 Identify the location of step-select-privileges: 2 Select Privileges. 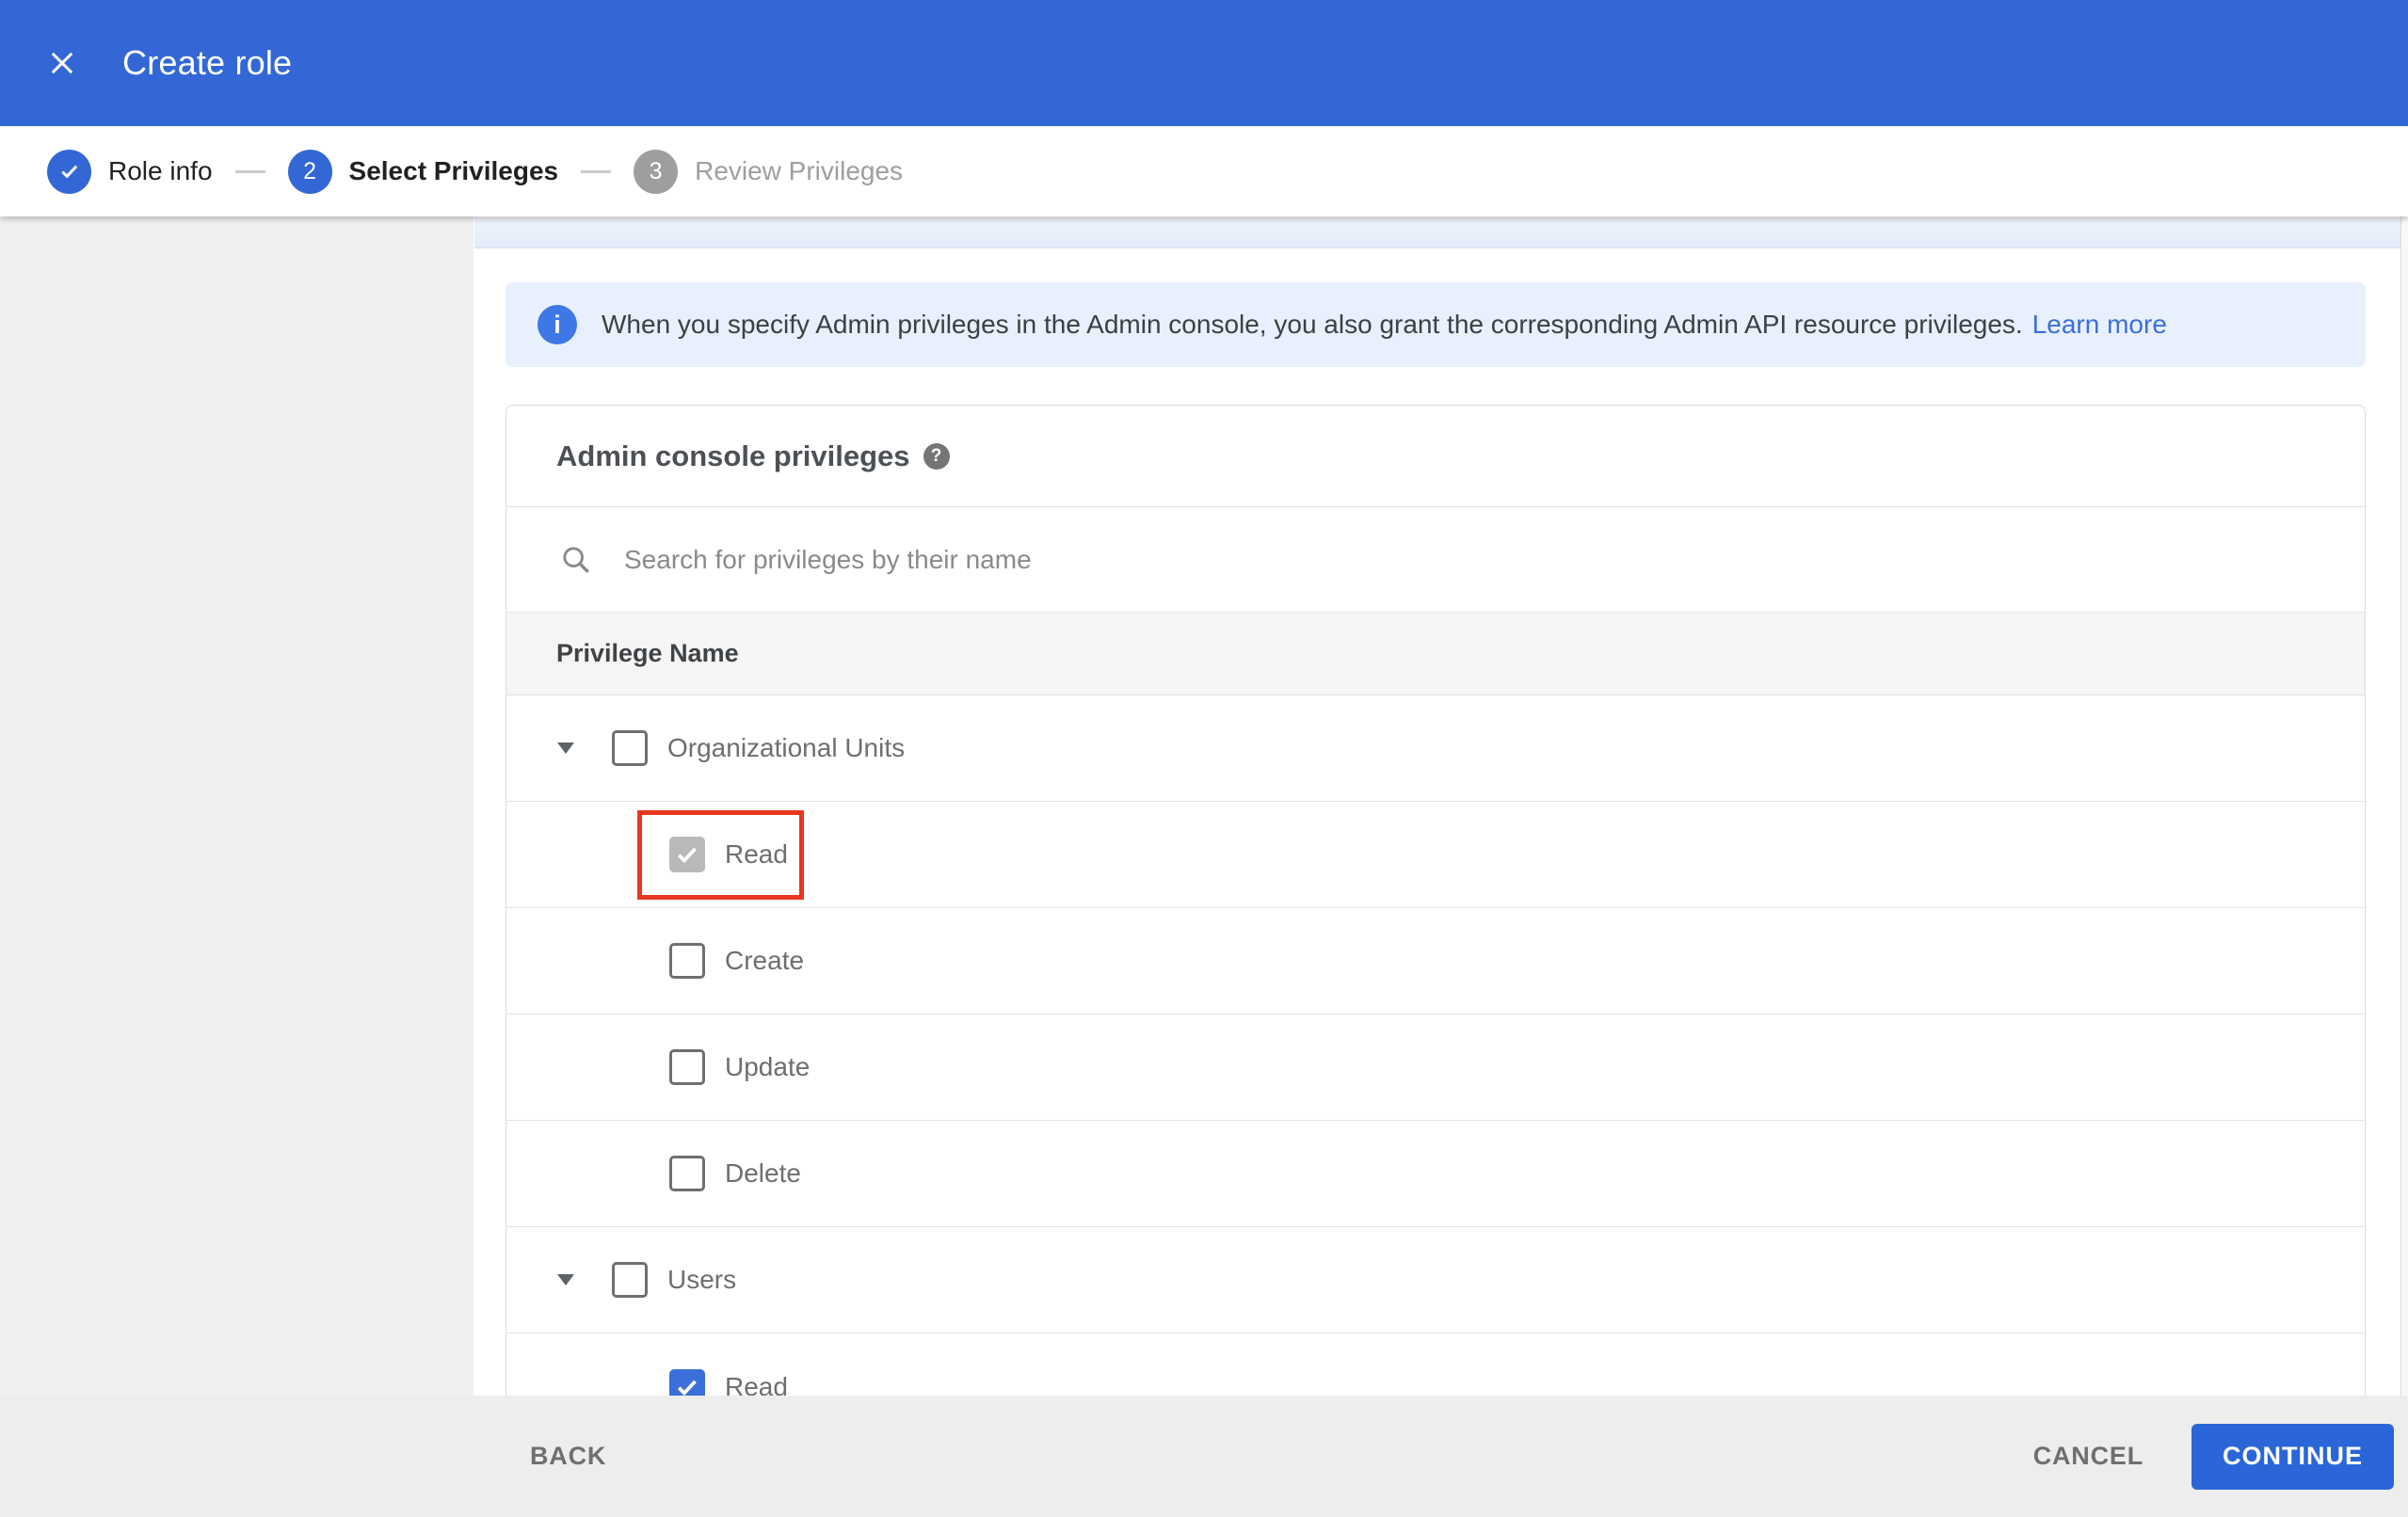
(423, 171).